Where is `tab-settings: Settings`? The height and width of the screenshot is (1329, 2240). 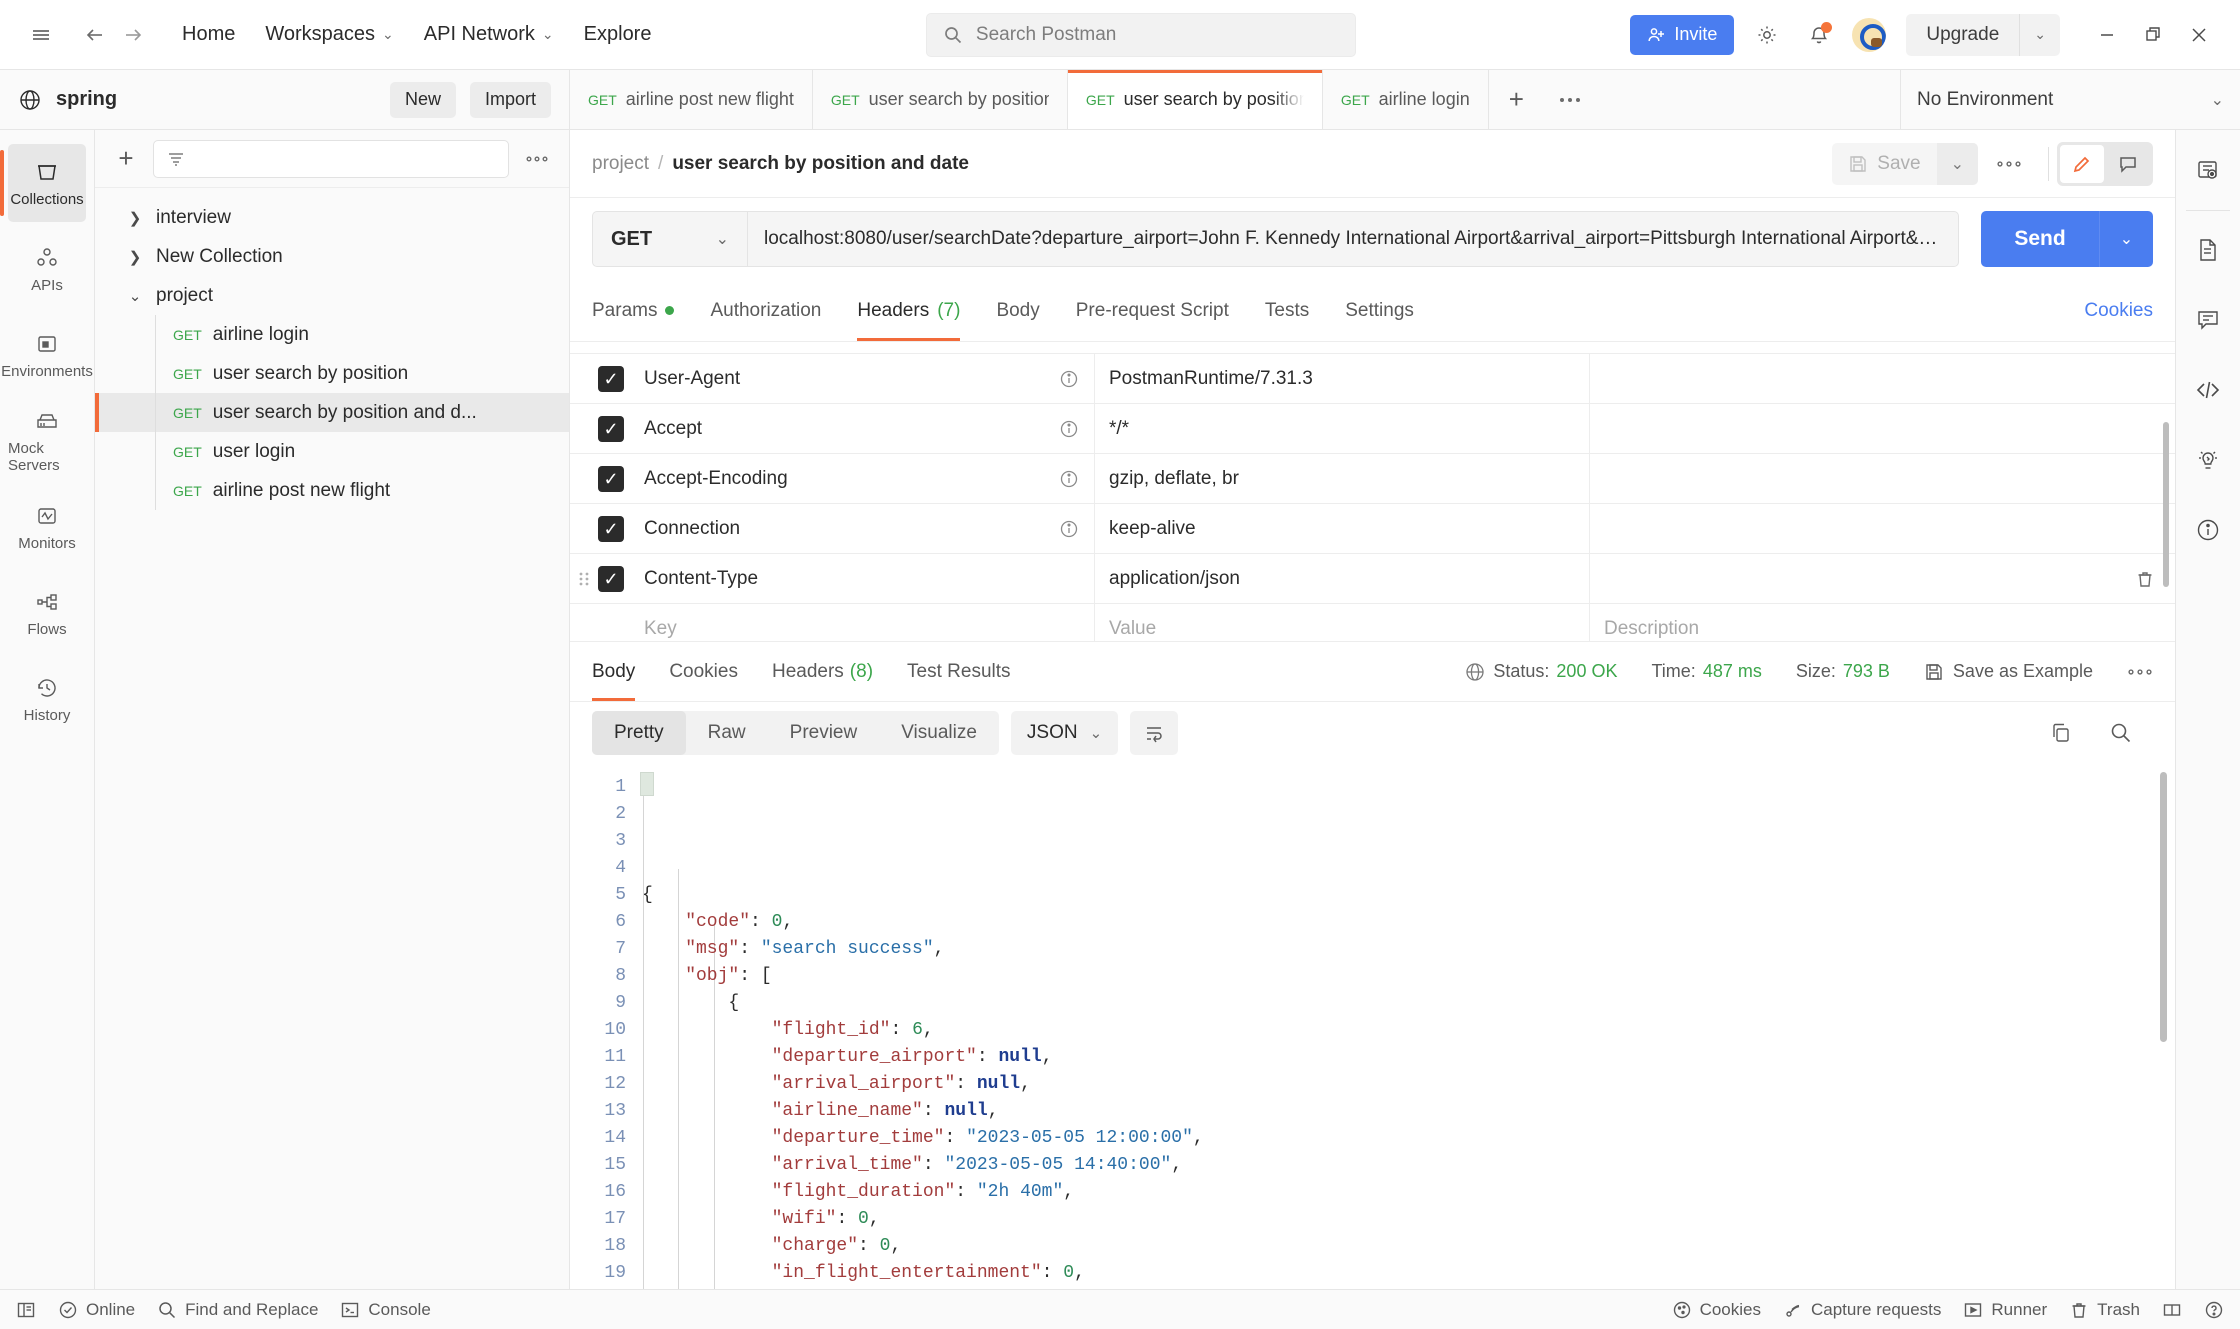 tab-settings: Settings is located at coordinates (1379, 310).